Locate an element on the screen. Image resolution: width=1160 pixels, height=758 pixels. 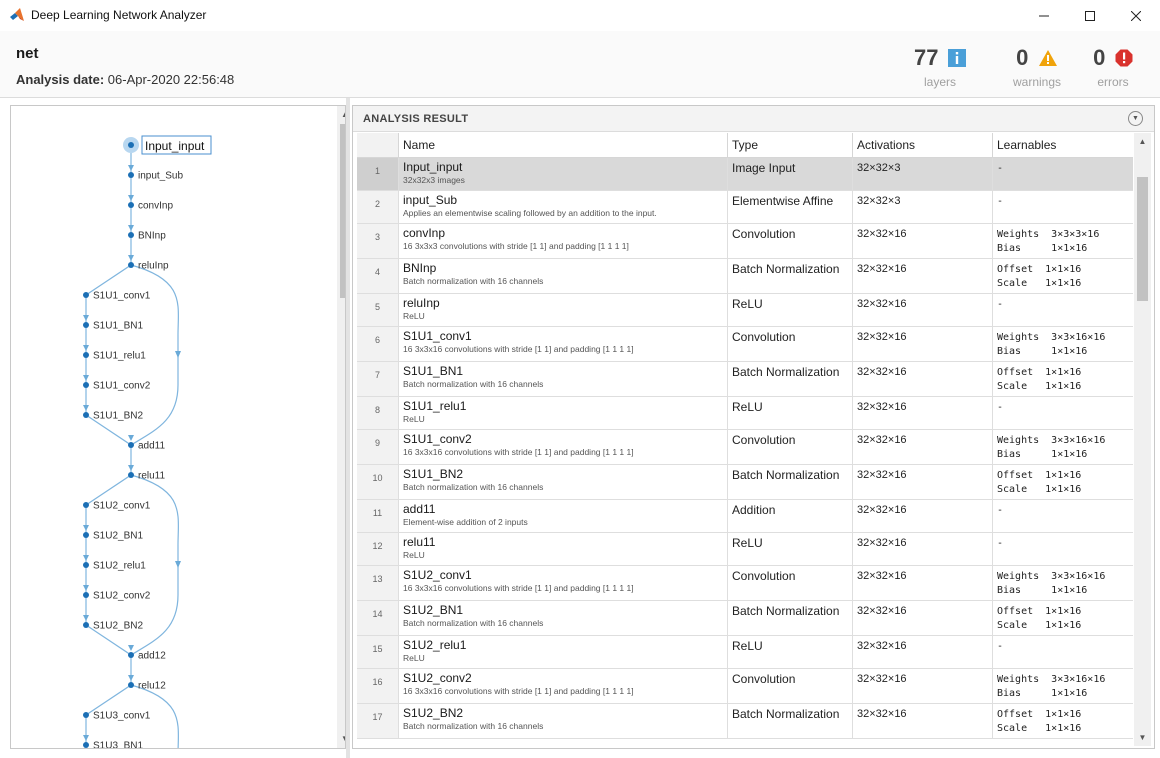
graph-node-label: S1U3_conv1 is located at coordinates (122, 716).